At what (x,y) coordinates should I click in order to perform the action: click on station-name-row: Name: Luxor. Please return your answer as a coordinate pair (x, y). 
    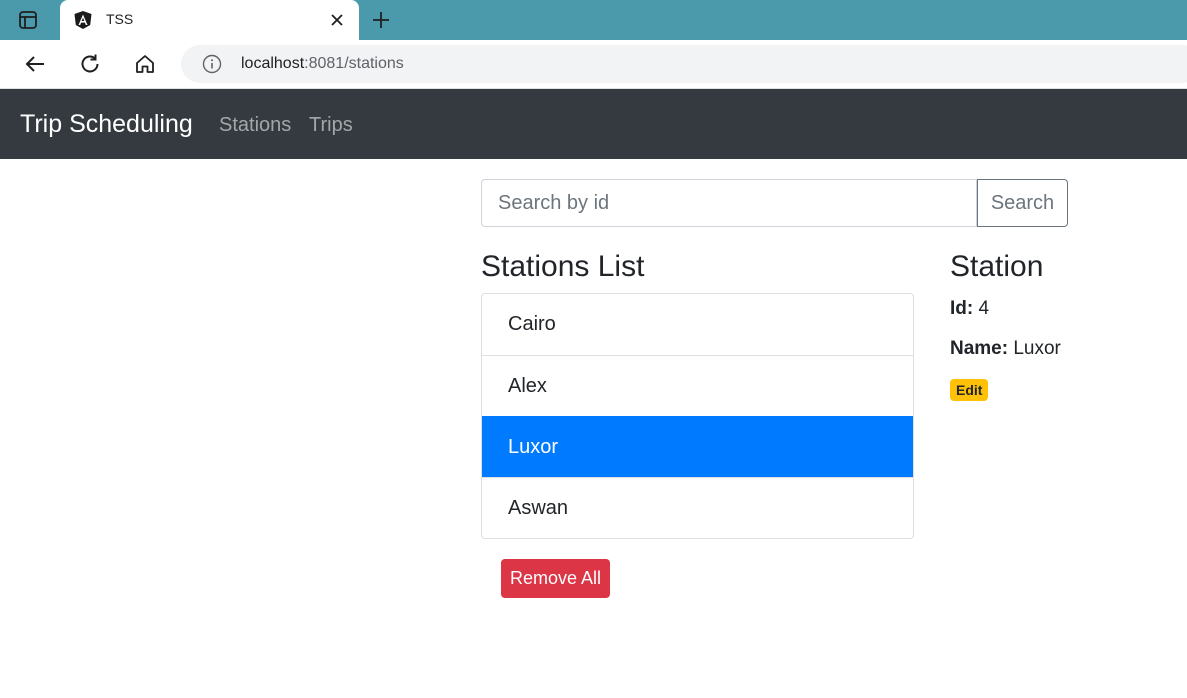
    Looking at the image, I should click on (1005, 349).